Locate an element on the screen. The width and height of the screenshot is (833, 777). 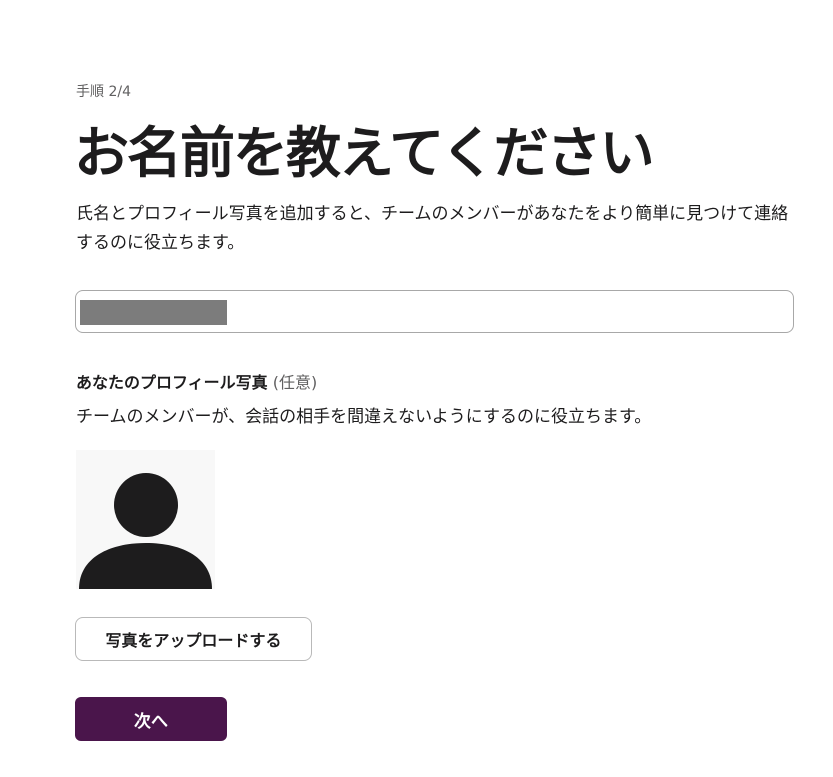
upload-photo-button: 写真をアップロードする is located at coordinates (193, 639).